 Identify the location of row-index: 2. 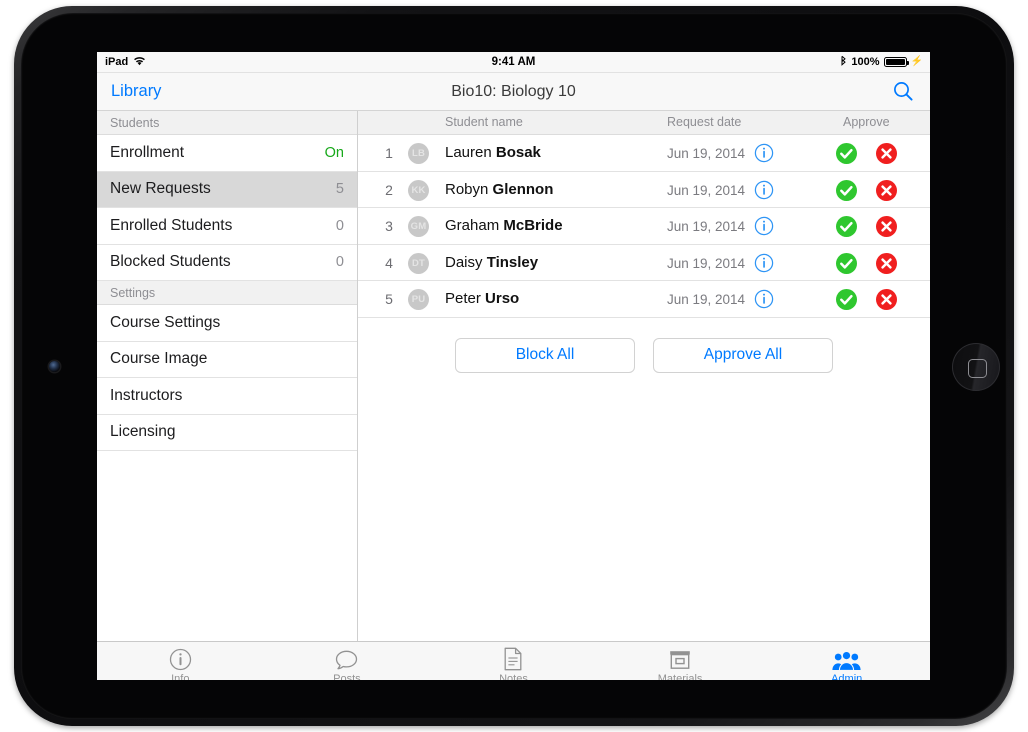
(389, 189).